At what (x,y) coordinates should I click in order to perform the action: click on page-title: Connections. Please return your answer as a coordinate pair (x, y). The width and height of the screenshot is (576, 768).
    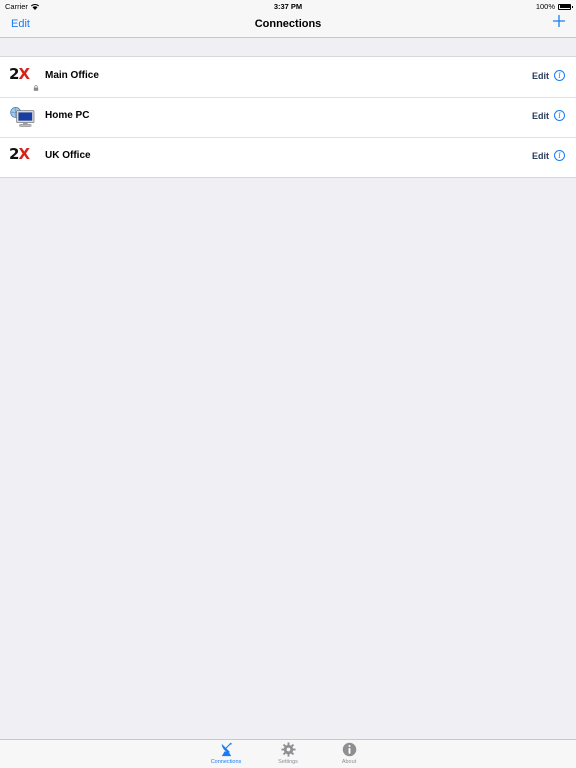
    Looking at the image, I should click on (288, 24).